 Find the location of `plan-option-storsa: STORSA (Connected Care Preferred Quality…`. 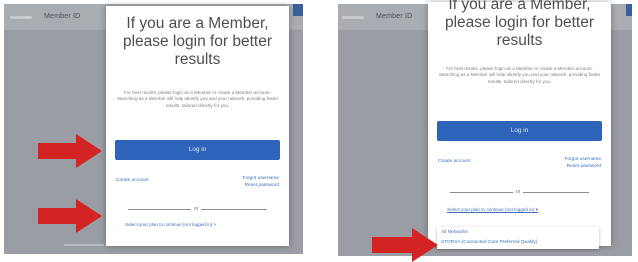

plan-option-storsa: STORSA (Connected Care Preferred Quality… is located at coordinates (489, 242).